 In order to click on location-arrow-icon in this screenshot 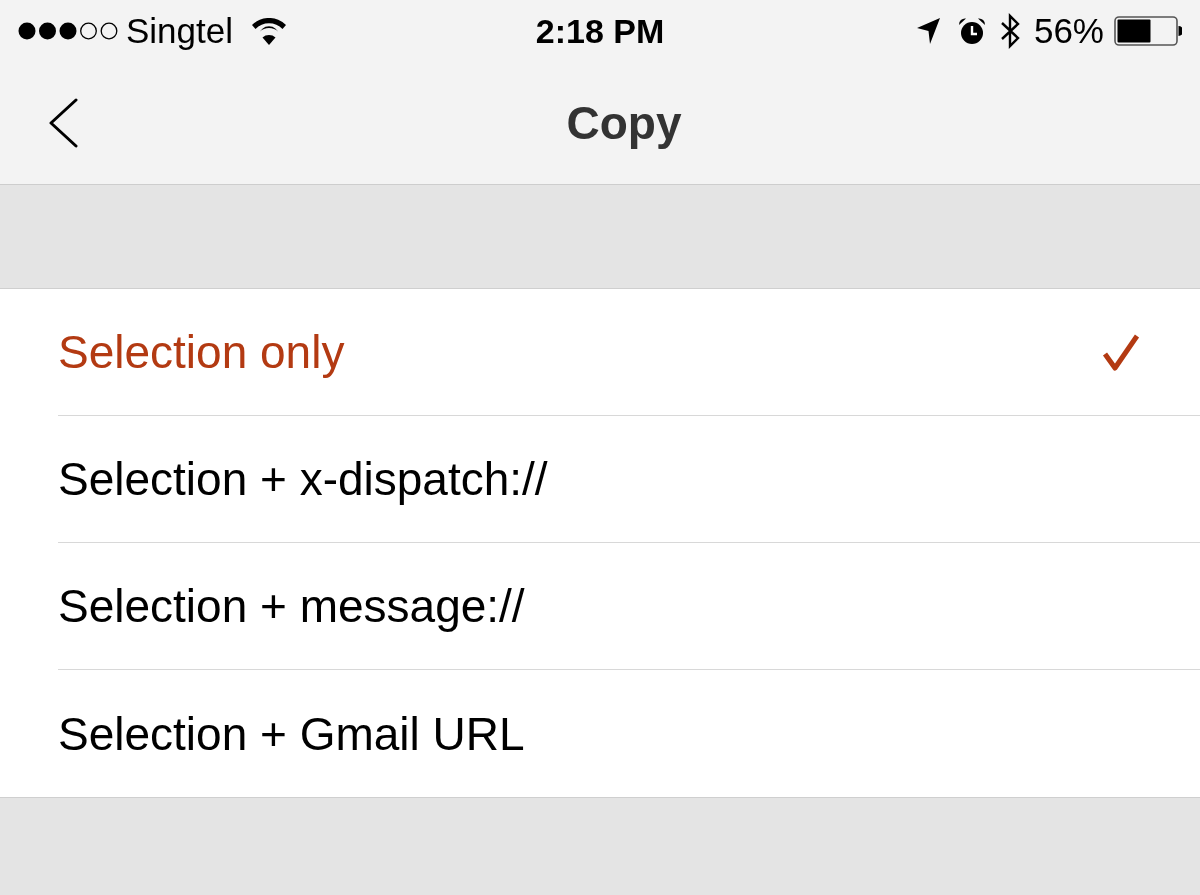, I will do `click(927, 31)`.